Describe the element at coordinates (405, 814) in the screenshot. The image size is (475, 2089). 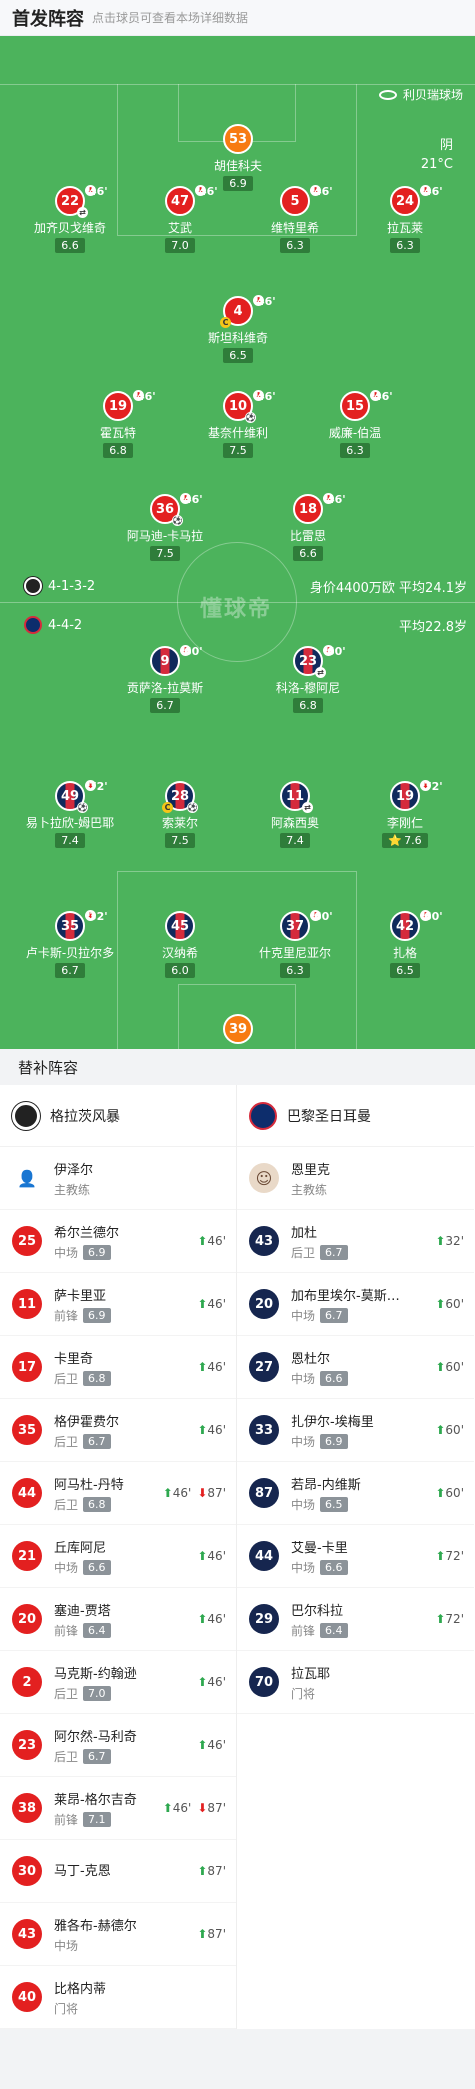
I see `away-player: 19 ⬇ 72' 李刚仁 ⭐ 7.6` at that location.